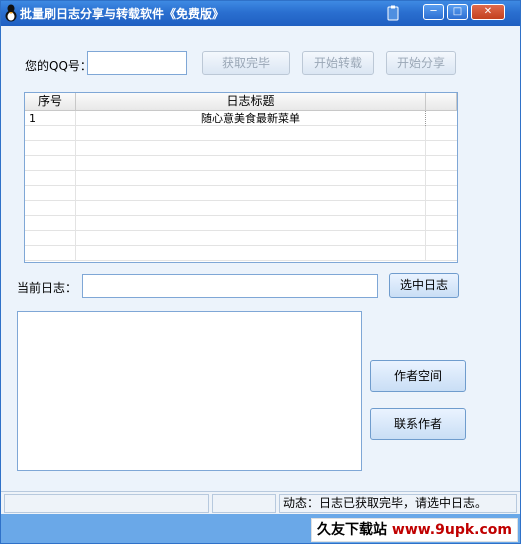 Image resolution: width=521 pixels, height=544 pixels. What do you see at coordinates (246, 63) in the screenshot?
I see `fetch-complete-button: 获取完毕` at bounding box center [246, 63].